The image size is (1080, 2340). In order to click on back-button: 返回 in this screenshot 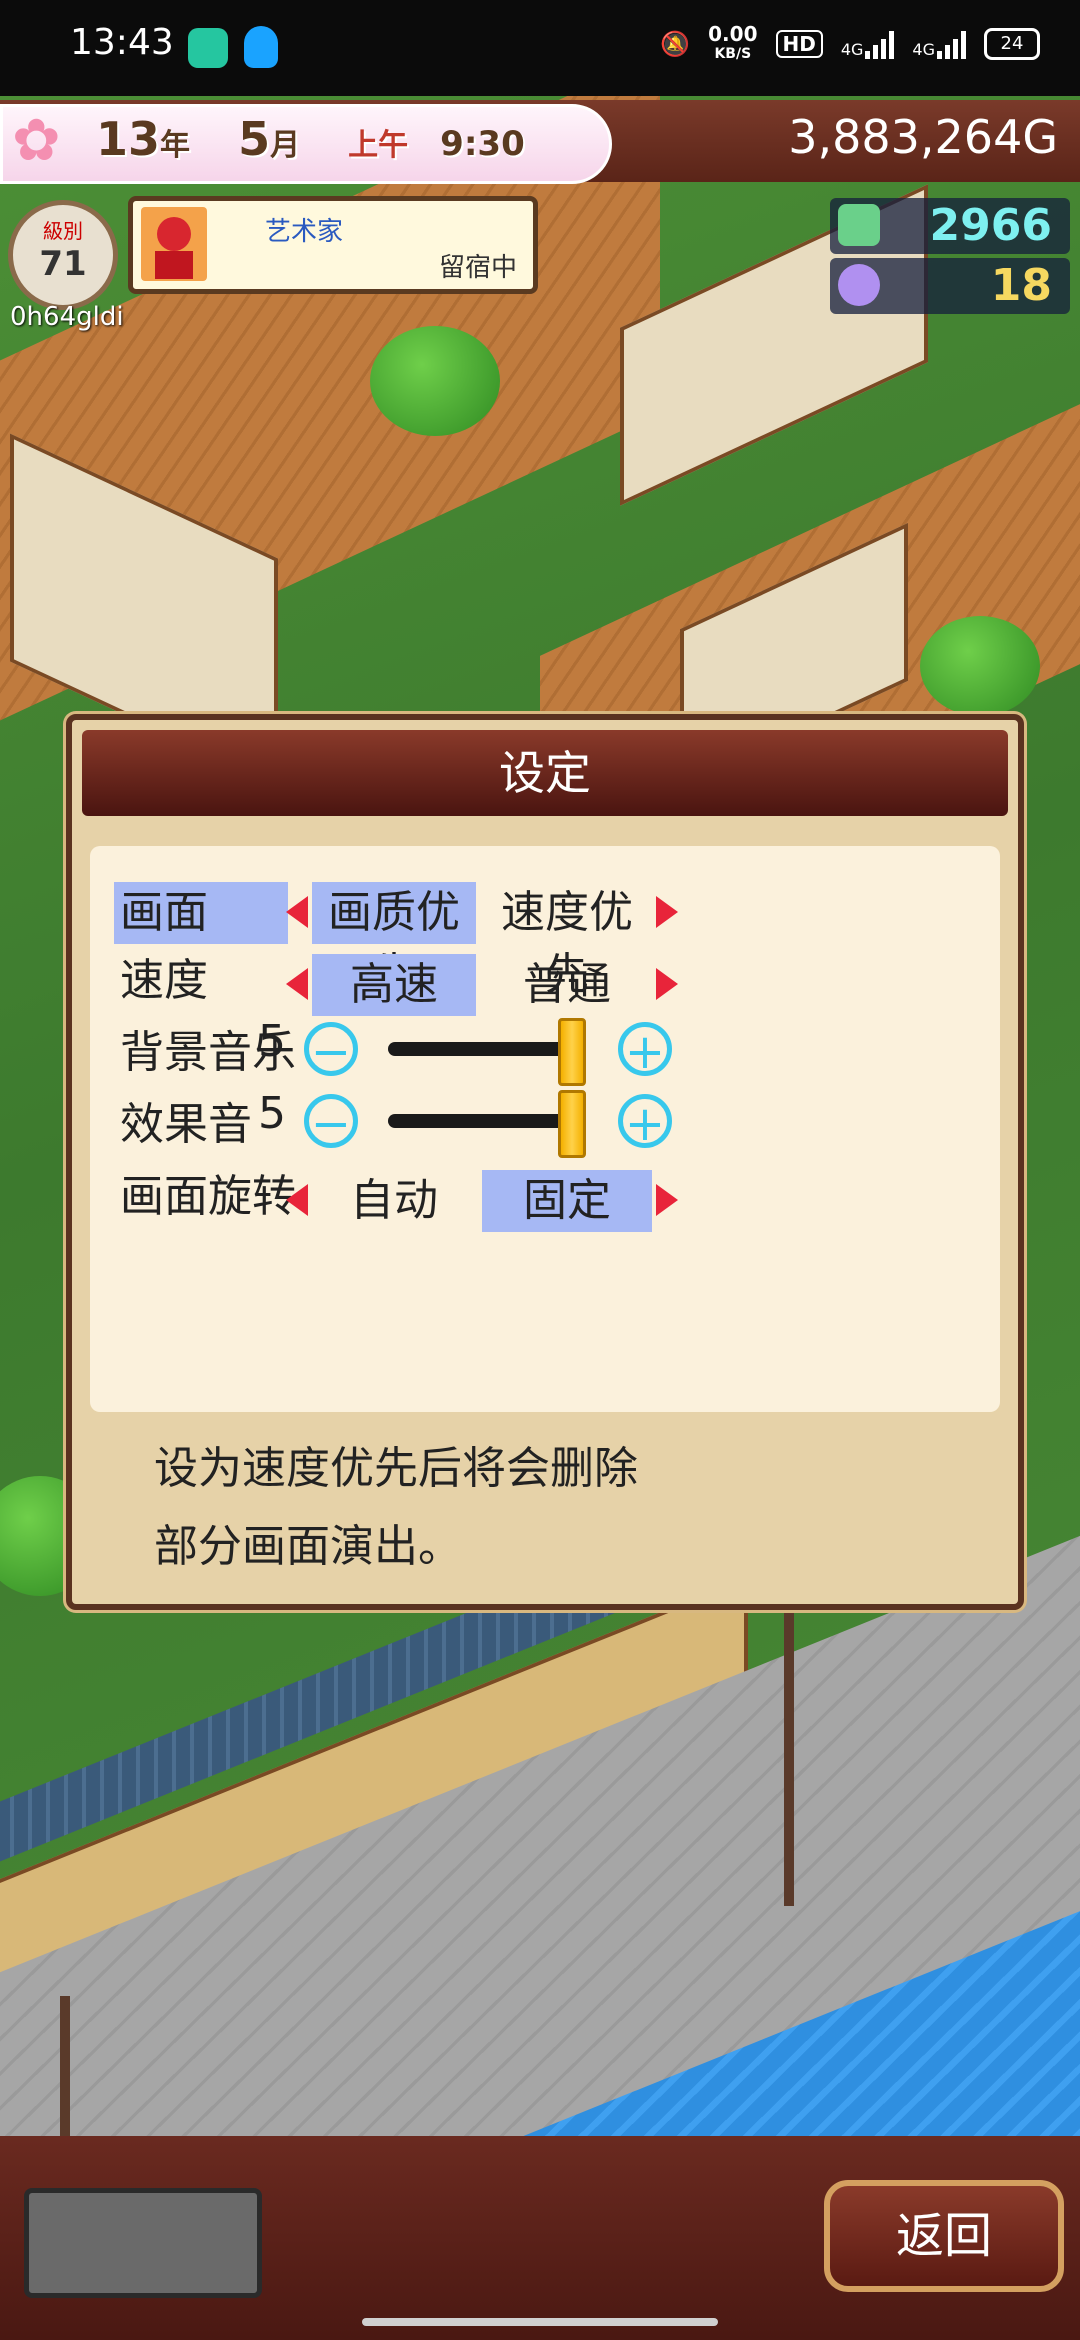, I will do `click(944, 2236)`.